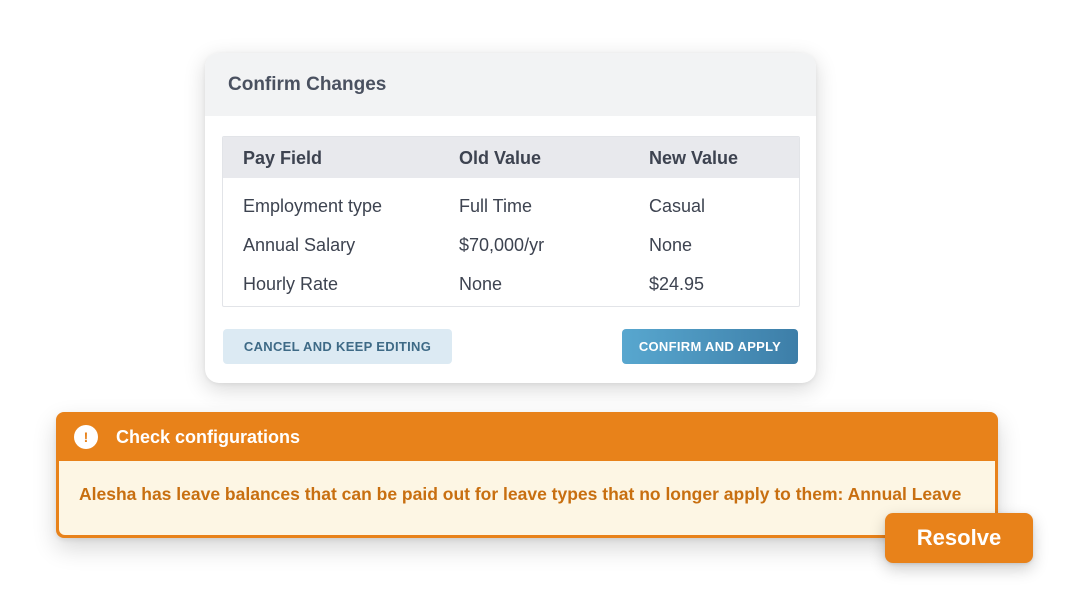 This screenshot has width=1087, height=616. Describe the element at coordinates (694, 158) in the screenshot. I see `column-header-new-value: New Value` at that location.